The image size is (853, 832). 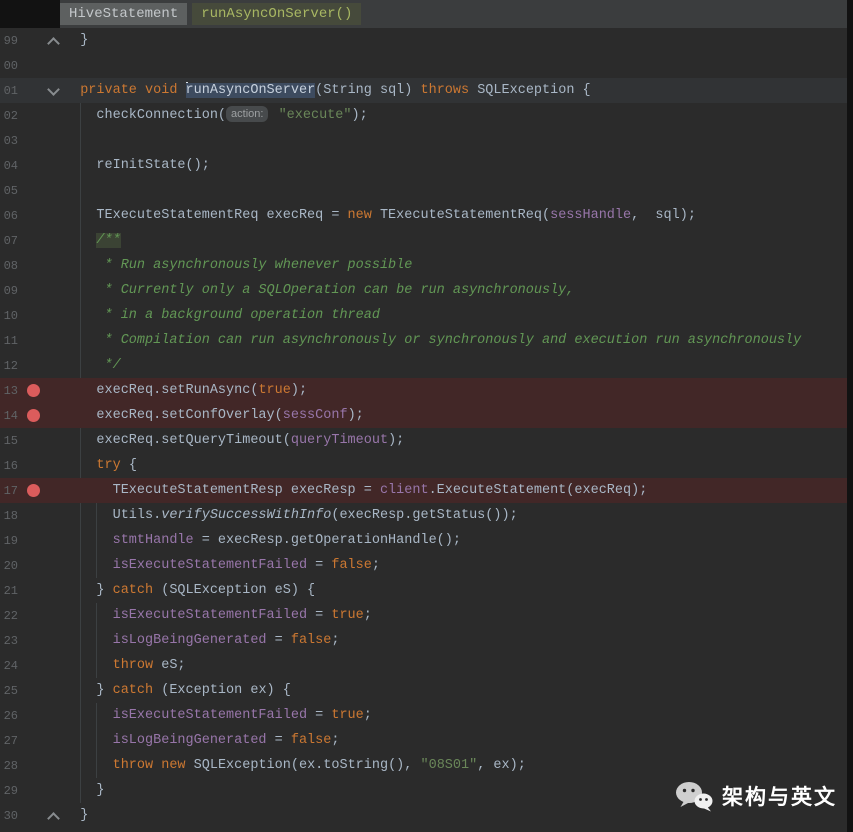 What do you see at coordinates (426, 590) in the screenshot?
I see `code-line: 21 } catch (SQLException eS) {` at bounding box center [426, 590].